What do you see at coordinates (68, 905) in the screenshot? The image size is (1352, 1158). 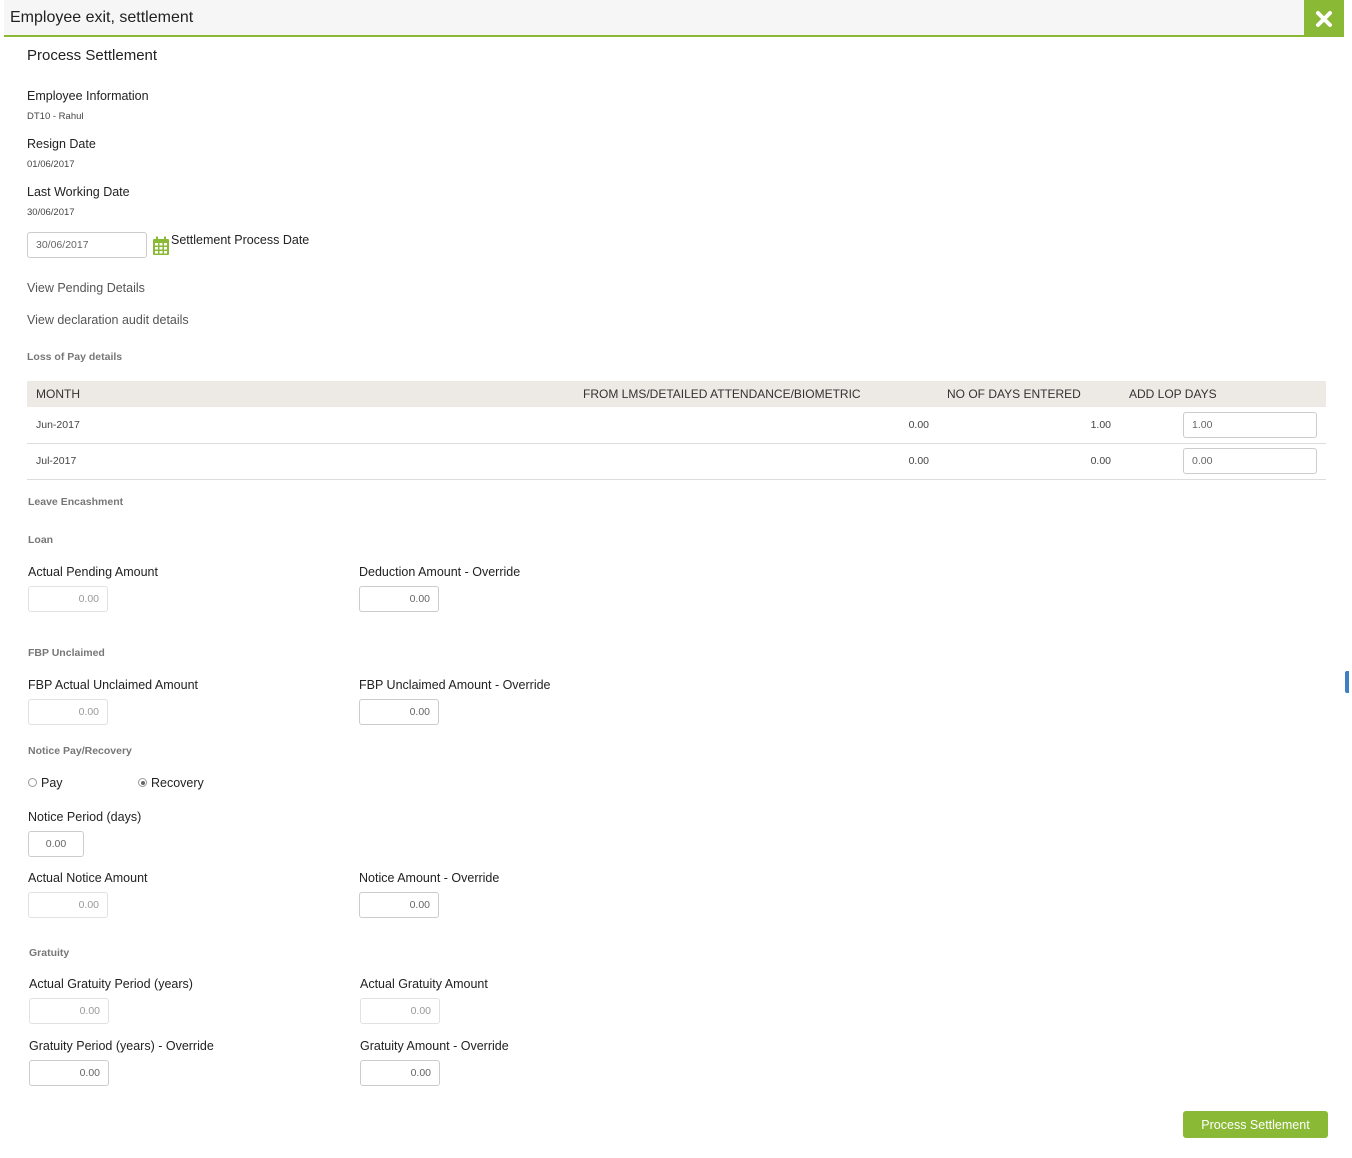 I see `actual-notice-amount-field: 0.00` at bounding box center [68, 905].